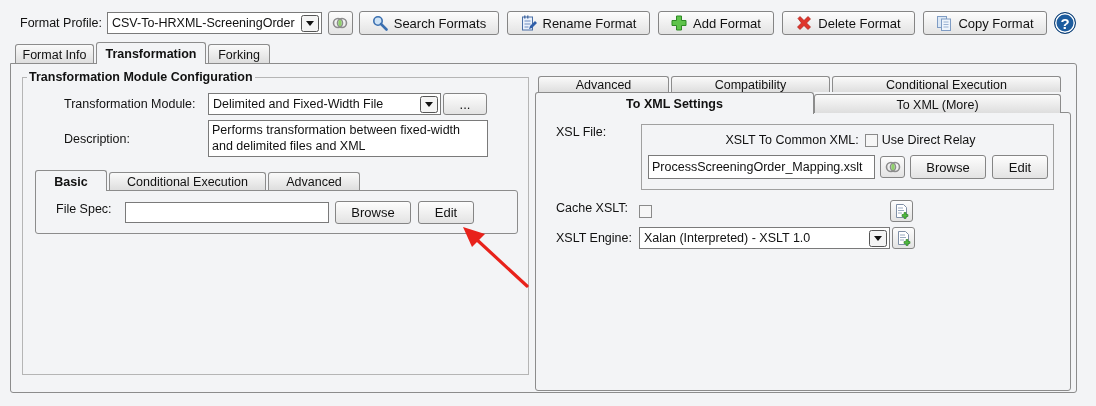 The width and height of the screenshot is (1096, 406). What do you see at coordinates (324, 104) in the screenshot?
I see `dropdown: Delimited and Fixed-Width File` at bounding box center [324, 104].